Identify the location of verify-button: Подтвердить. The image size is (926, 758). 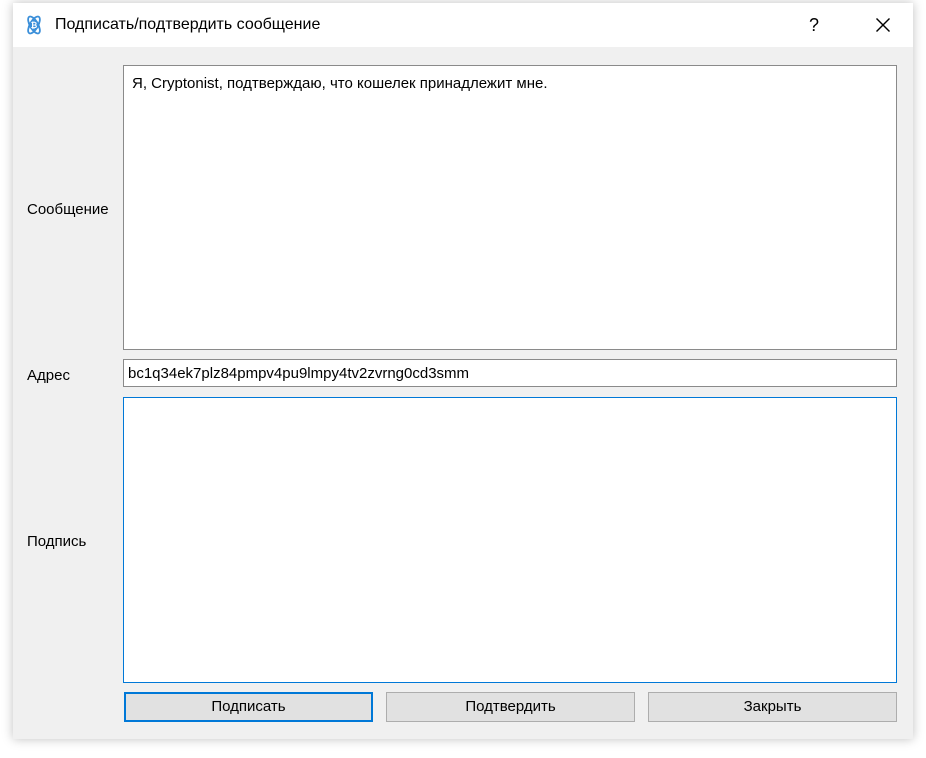
(510, 707).